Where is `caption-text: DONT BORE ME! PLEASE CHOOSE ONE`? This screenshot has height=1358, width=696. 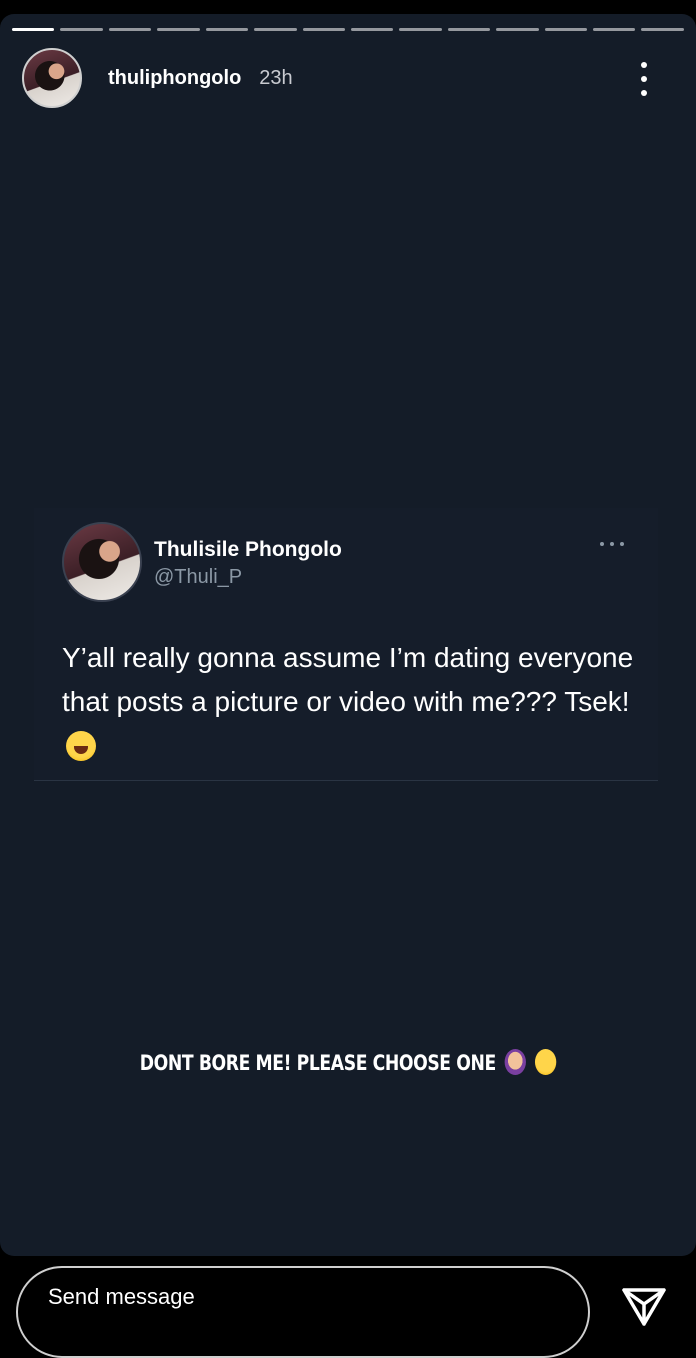 caption-text: DONT BORE ME! PLEASE CHOOSE ONE is located at coordinates (317, 1063).